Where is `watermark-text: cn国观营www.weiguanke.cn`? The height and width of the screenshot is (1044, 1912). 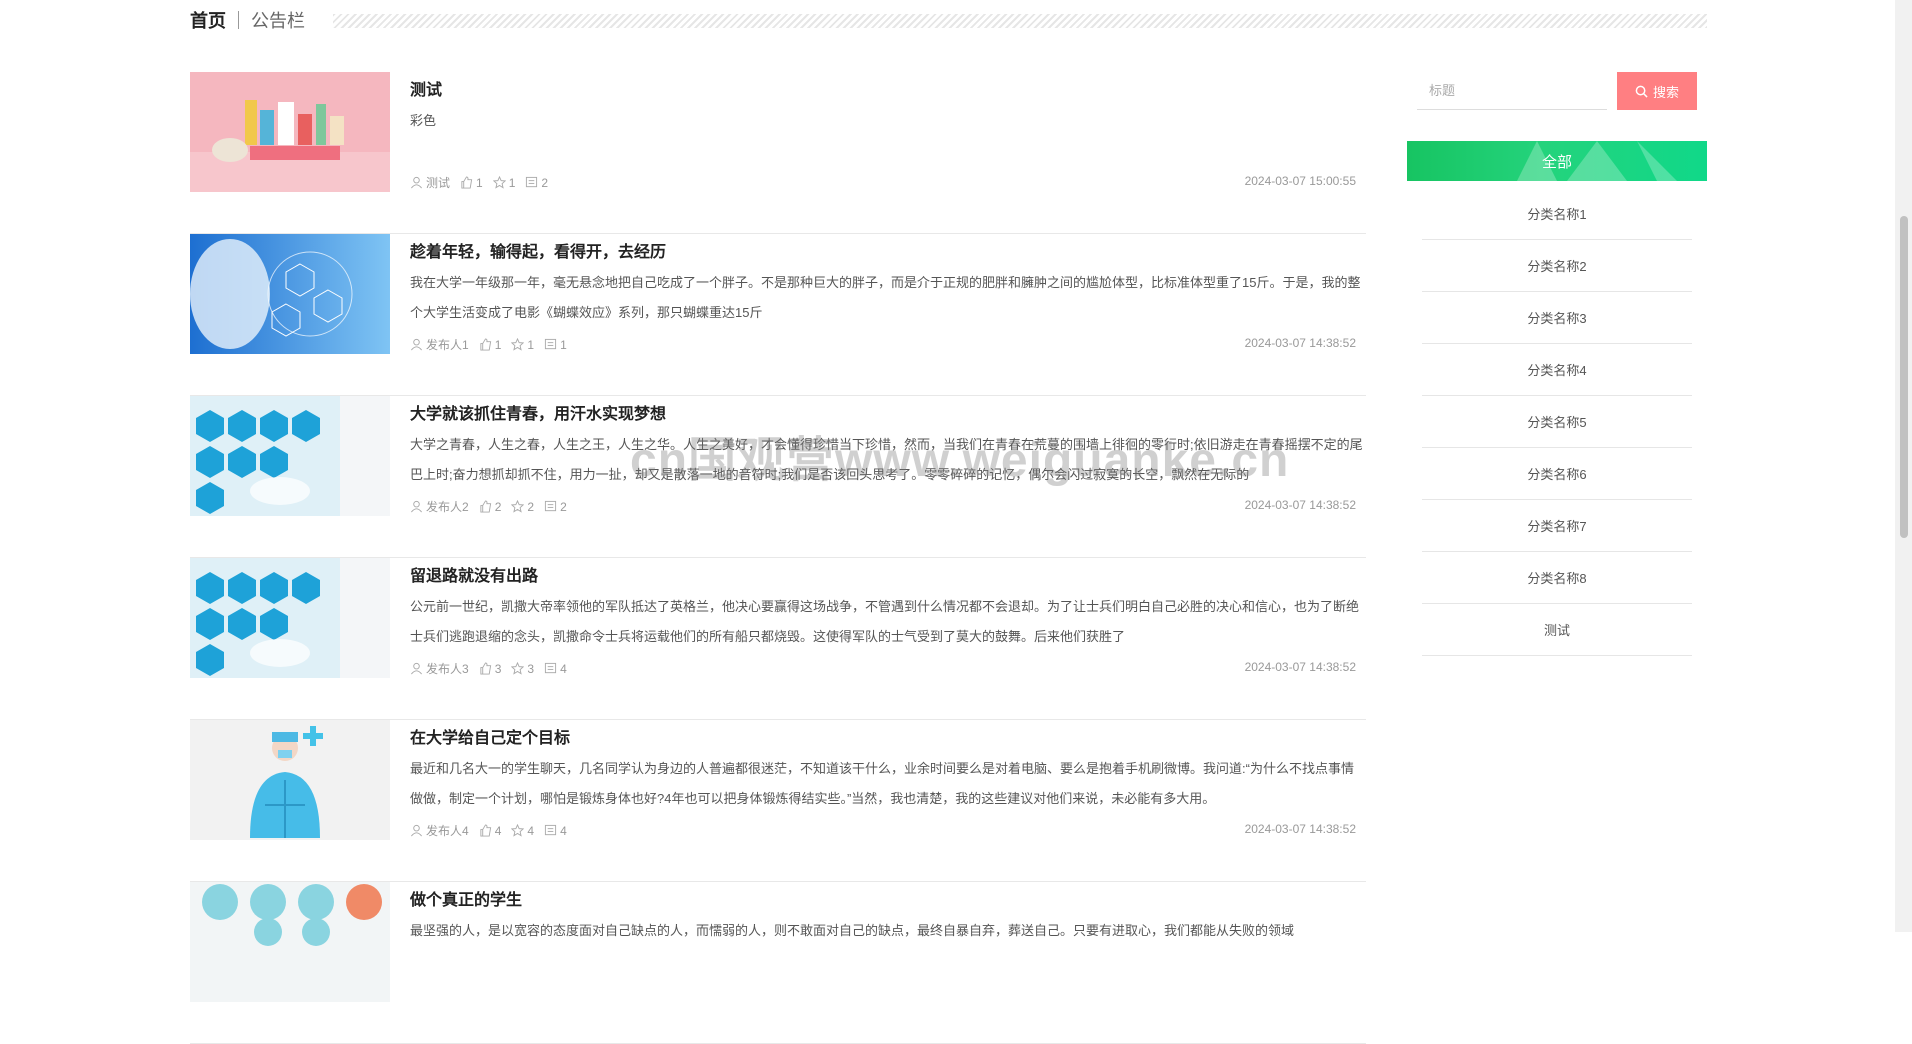 watermark-text: cn国观营www.weiguanke.cn is located at coordinates (960, 460).